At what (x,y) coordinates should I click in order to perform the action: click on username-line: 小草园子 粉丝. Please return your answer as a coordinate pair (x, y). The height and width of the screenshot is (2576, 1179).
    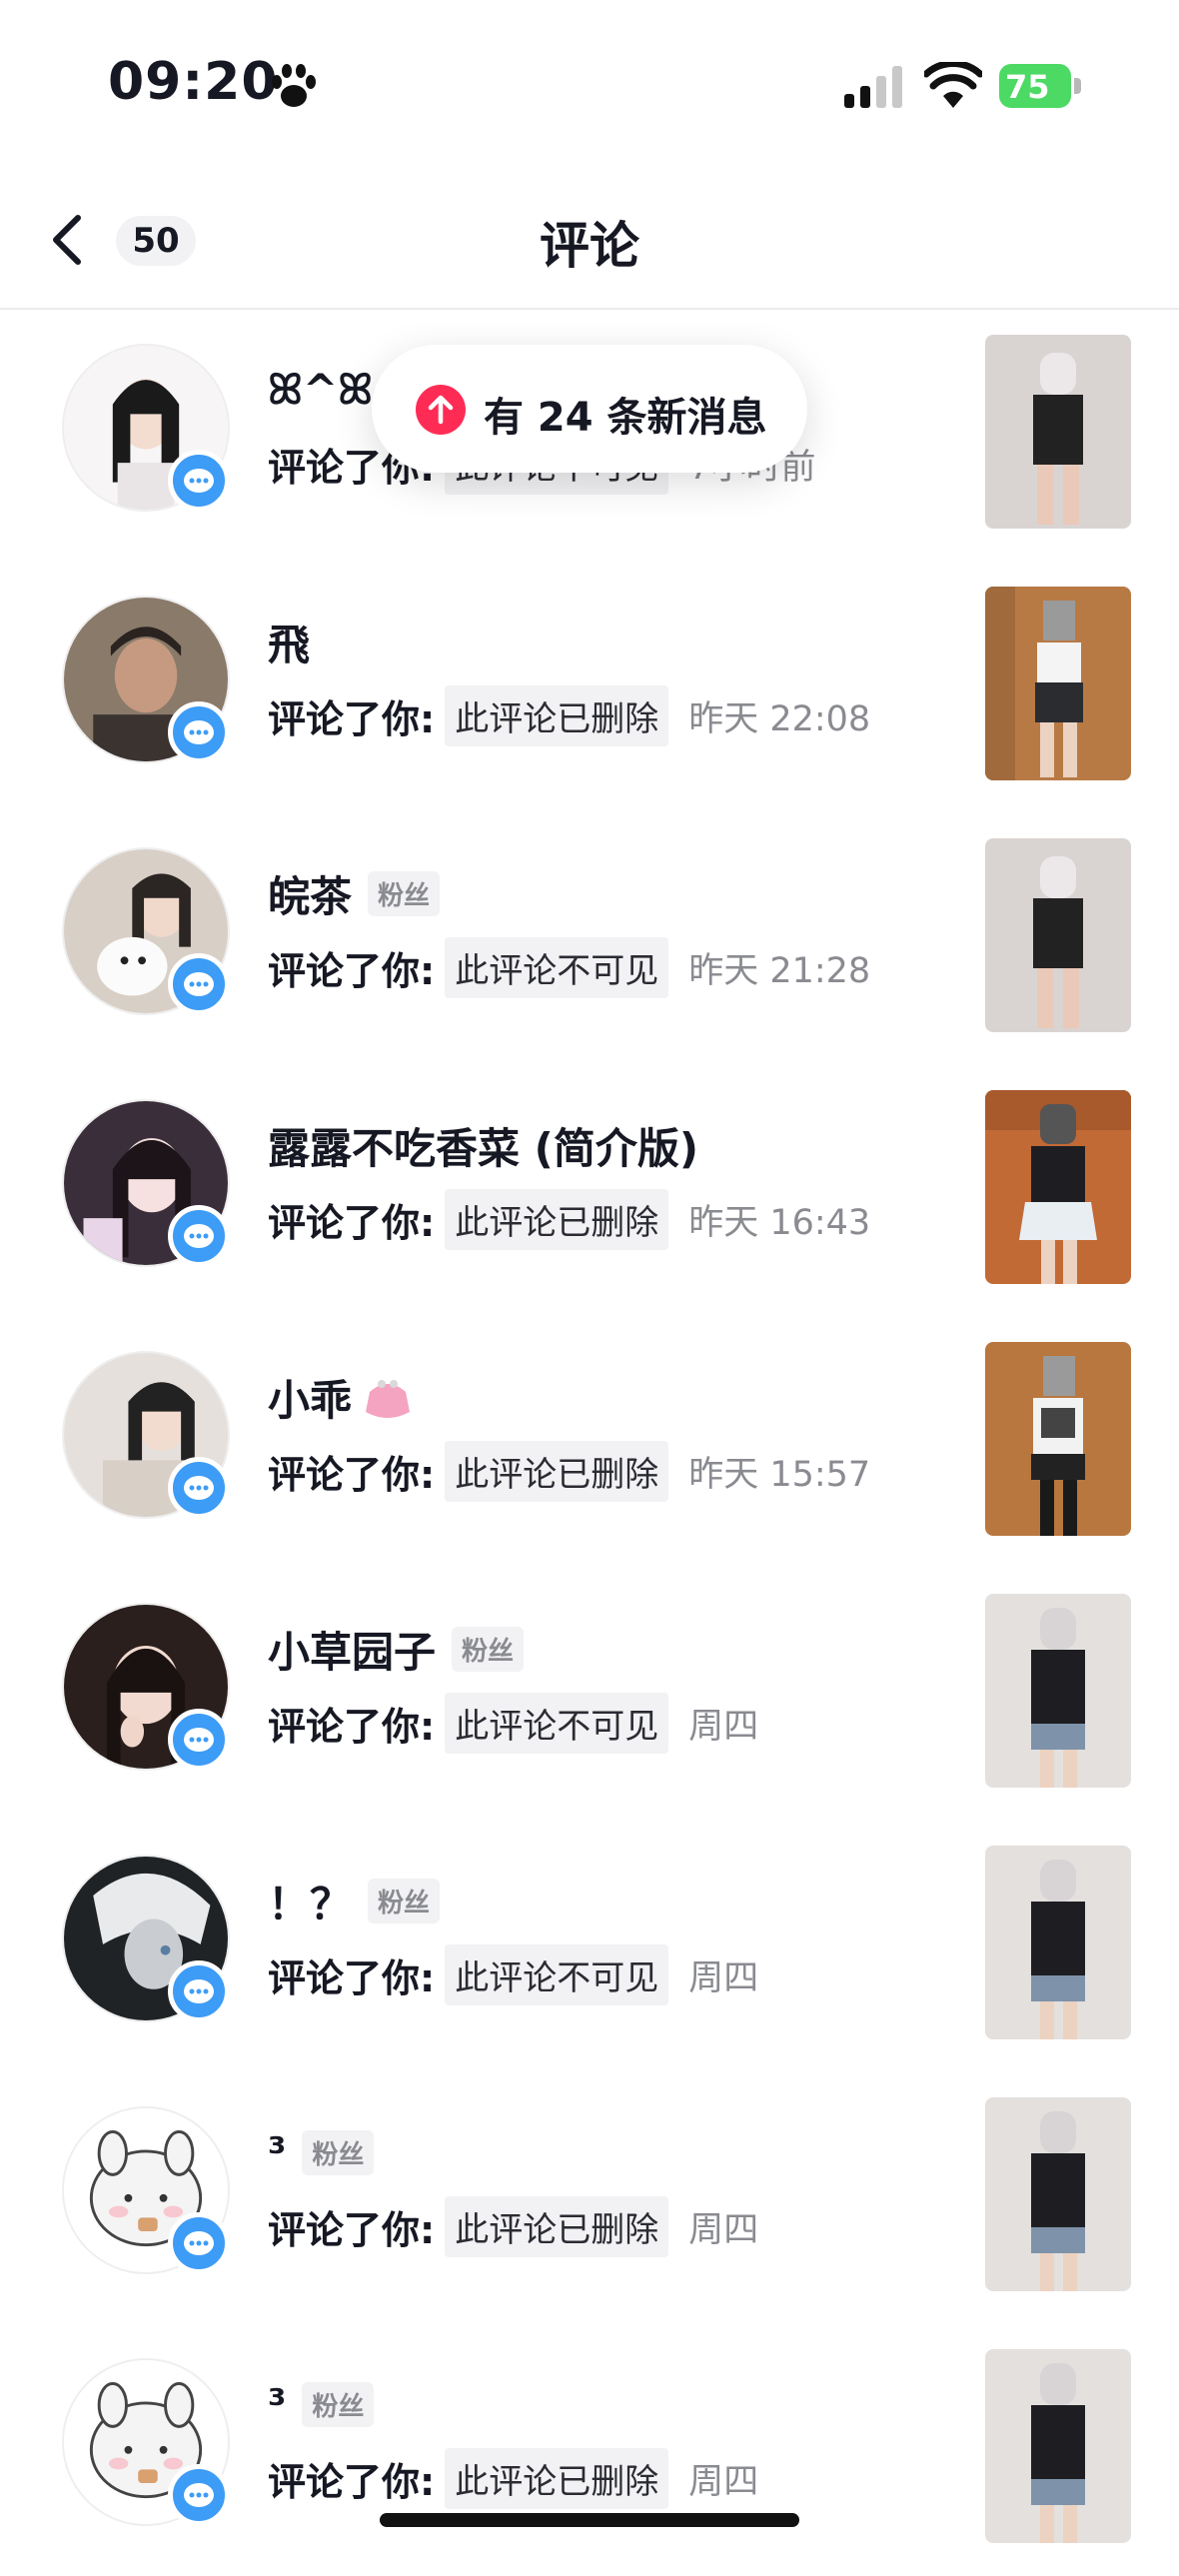
    Looking at the image, I should click on (397, 1649).